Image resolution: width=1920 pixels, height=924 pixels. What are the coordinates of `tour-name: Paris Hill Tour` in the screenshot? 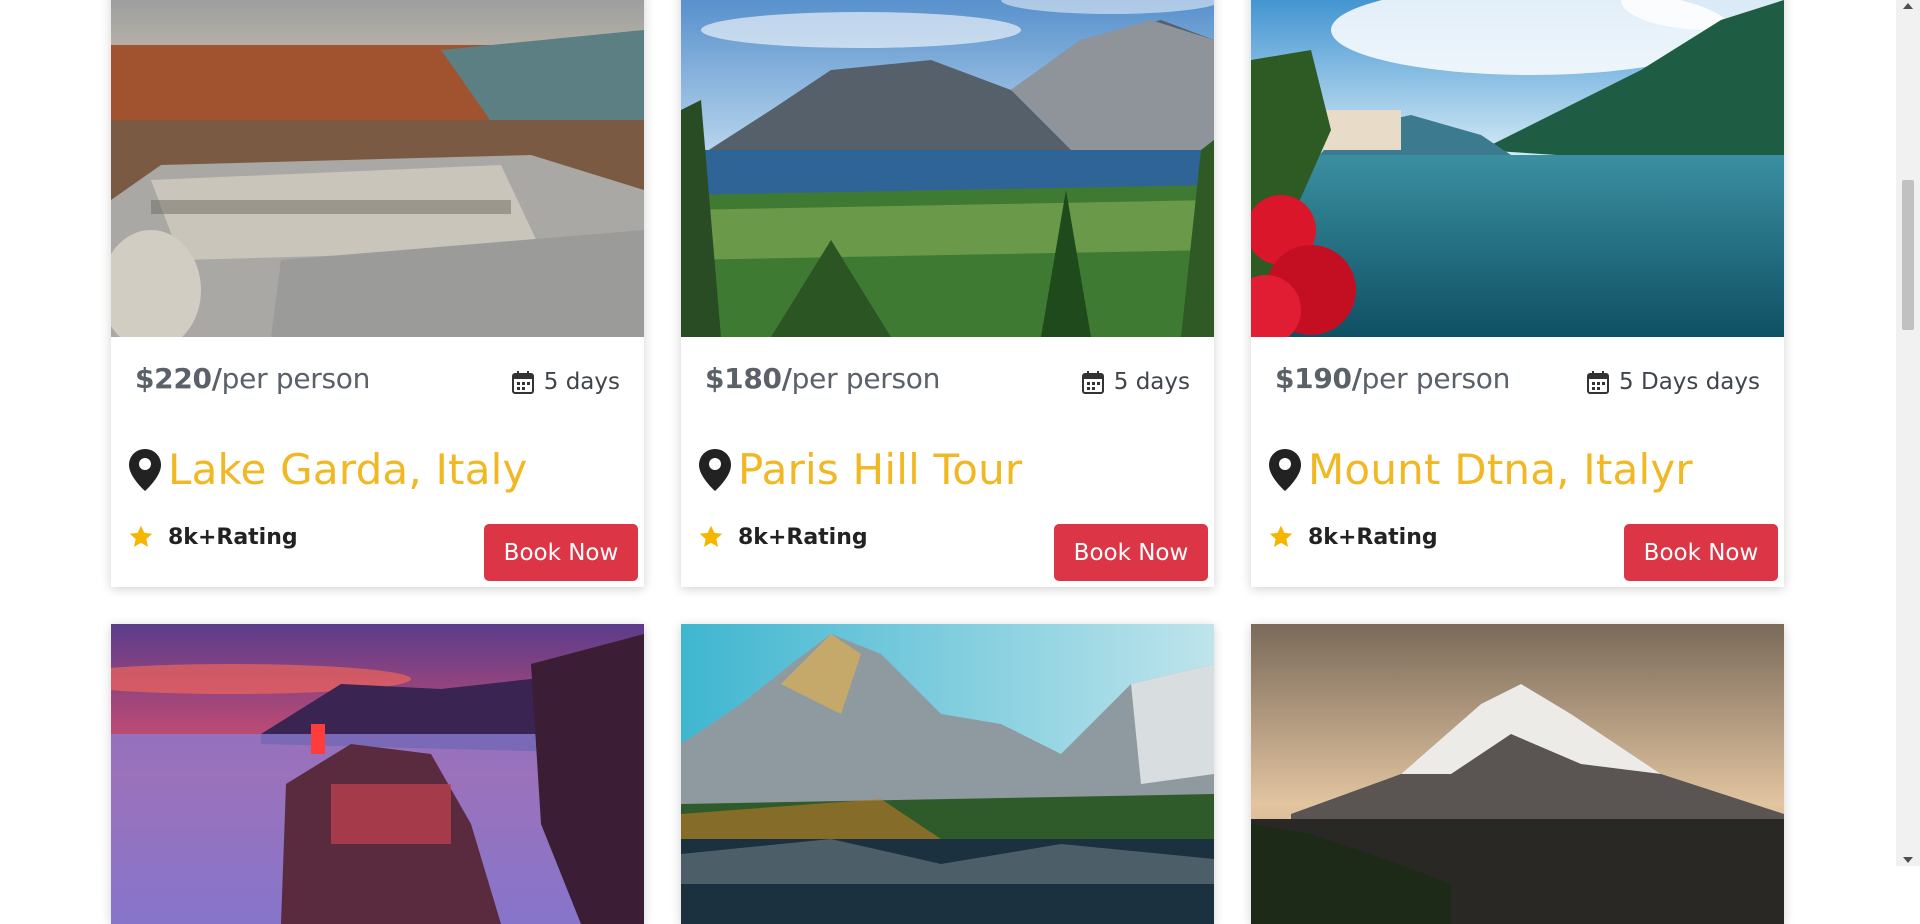 It's located at (880, 469).